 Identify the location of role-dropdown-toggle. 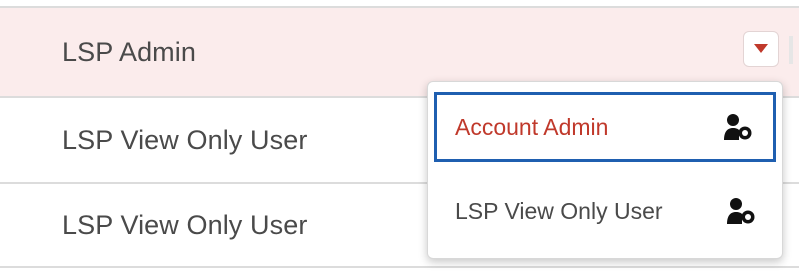
(761, 49).